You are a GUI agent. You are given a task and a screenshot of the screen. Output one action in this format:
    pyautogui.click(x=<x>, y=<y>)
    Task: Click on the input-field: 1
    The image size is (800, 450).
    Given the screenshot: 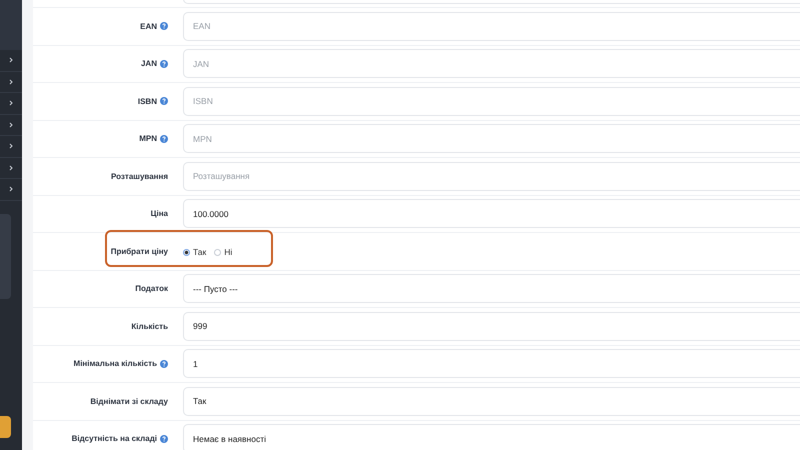 What is the action you would take?
    pyautogui.click(x=491, y=363)
    